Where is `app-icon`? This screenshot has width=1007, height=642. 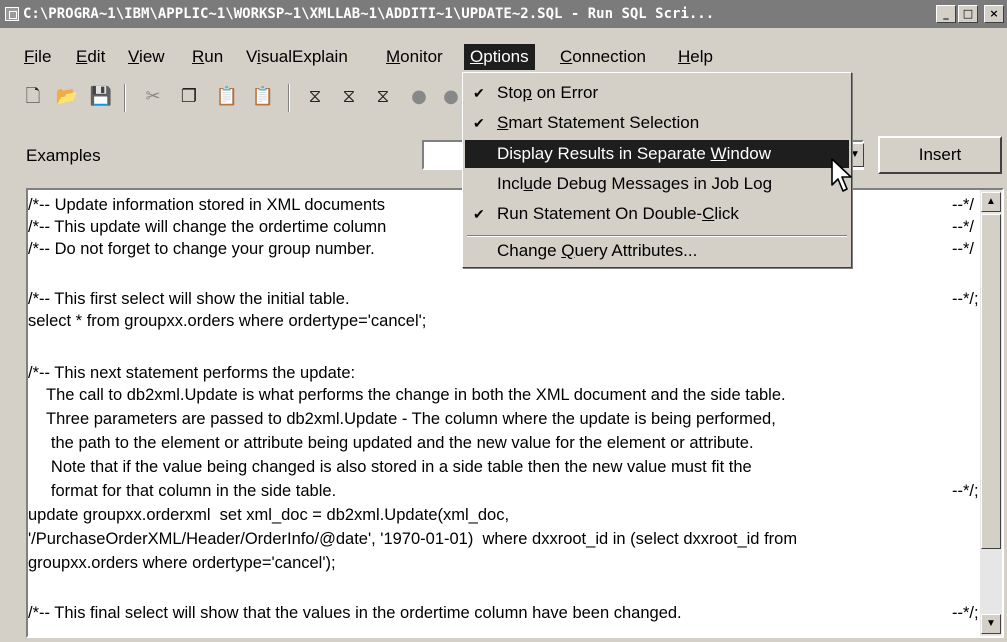
app-icon is located at coordinates (12, 14).